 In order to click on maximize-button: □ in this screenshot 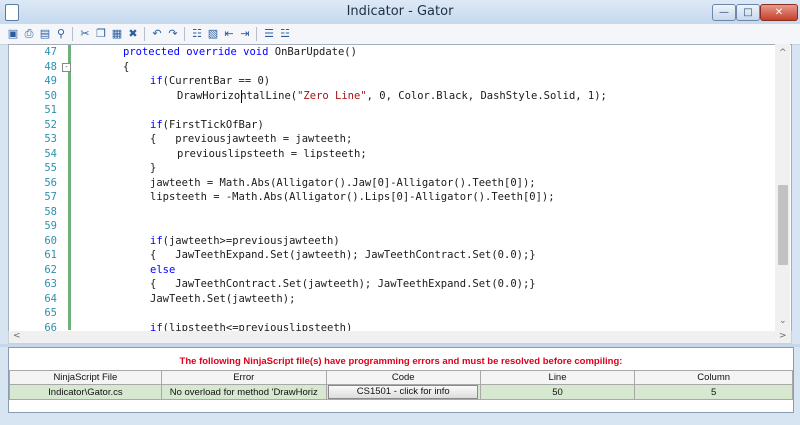, I will do `click(748, 12)`.